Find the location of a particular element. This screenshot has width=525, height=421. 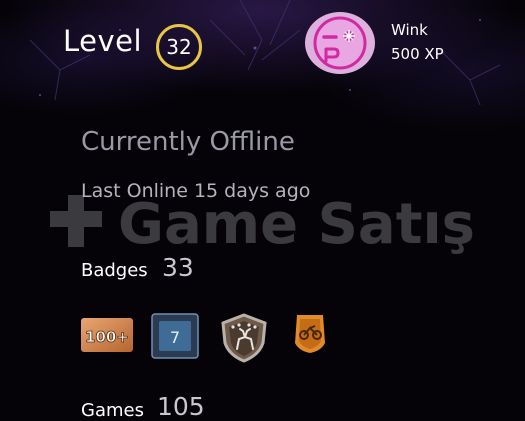

badge-card-text: 7 is located at coordinates (175, 337).